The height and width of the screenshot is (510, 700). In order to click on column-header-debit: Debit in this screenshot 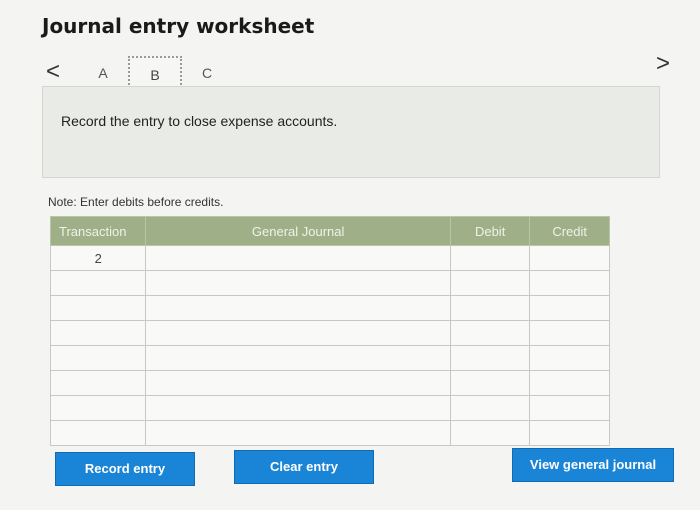, I will do `click(490, 231)`.